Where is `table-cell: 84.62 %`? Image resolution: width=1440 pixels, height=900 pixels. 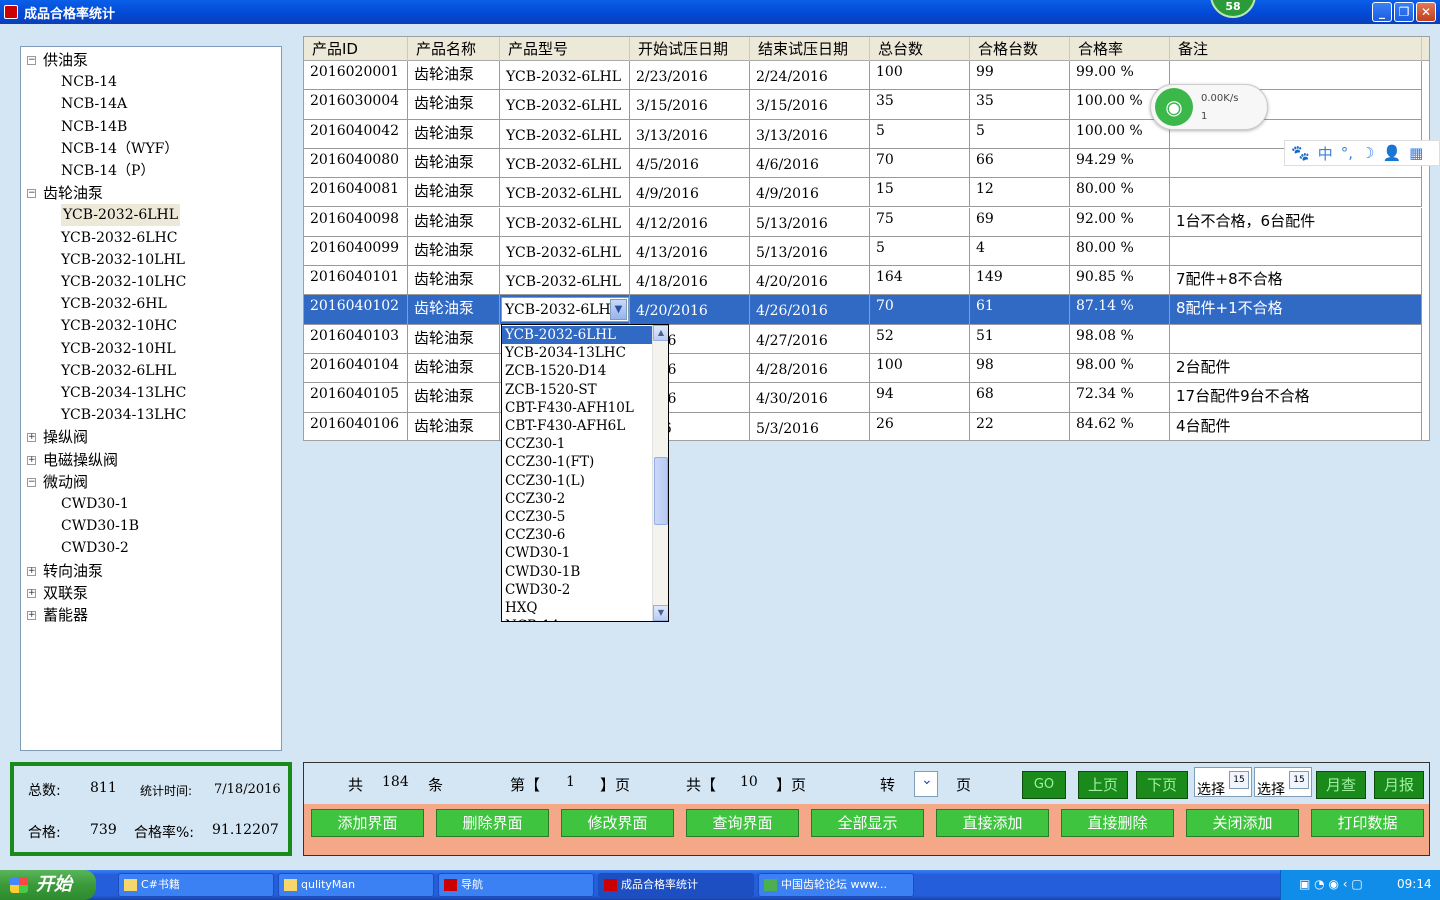 table-cell: 84.62 % is located at coordinates (1120, 426).